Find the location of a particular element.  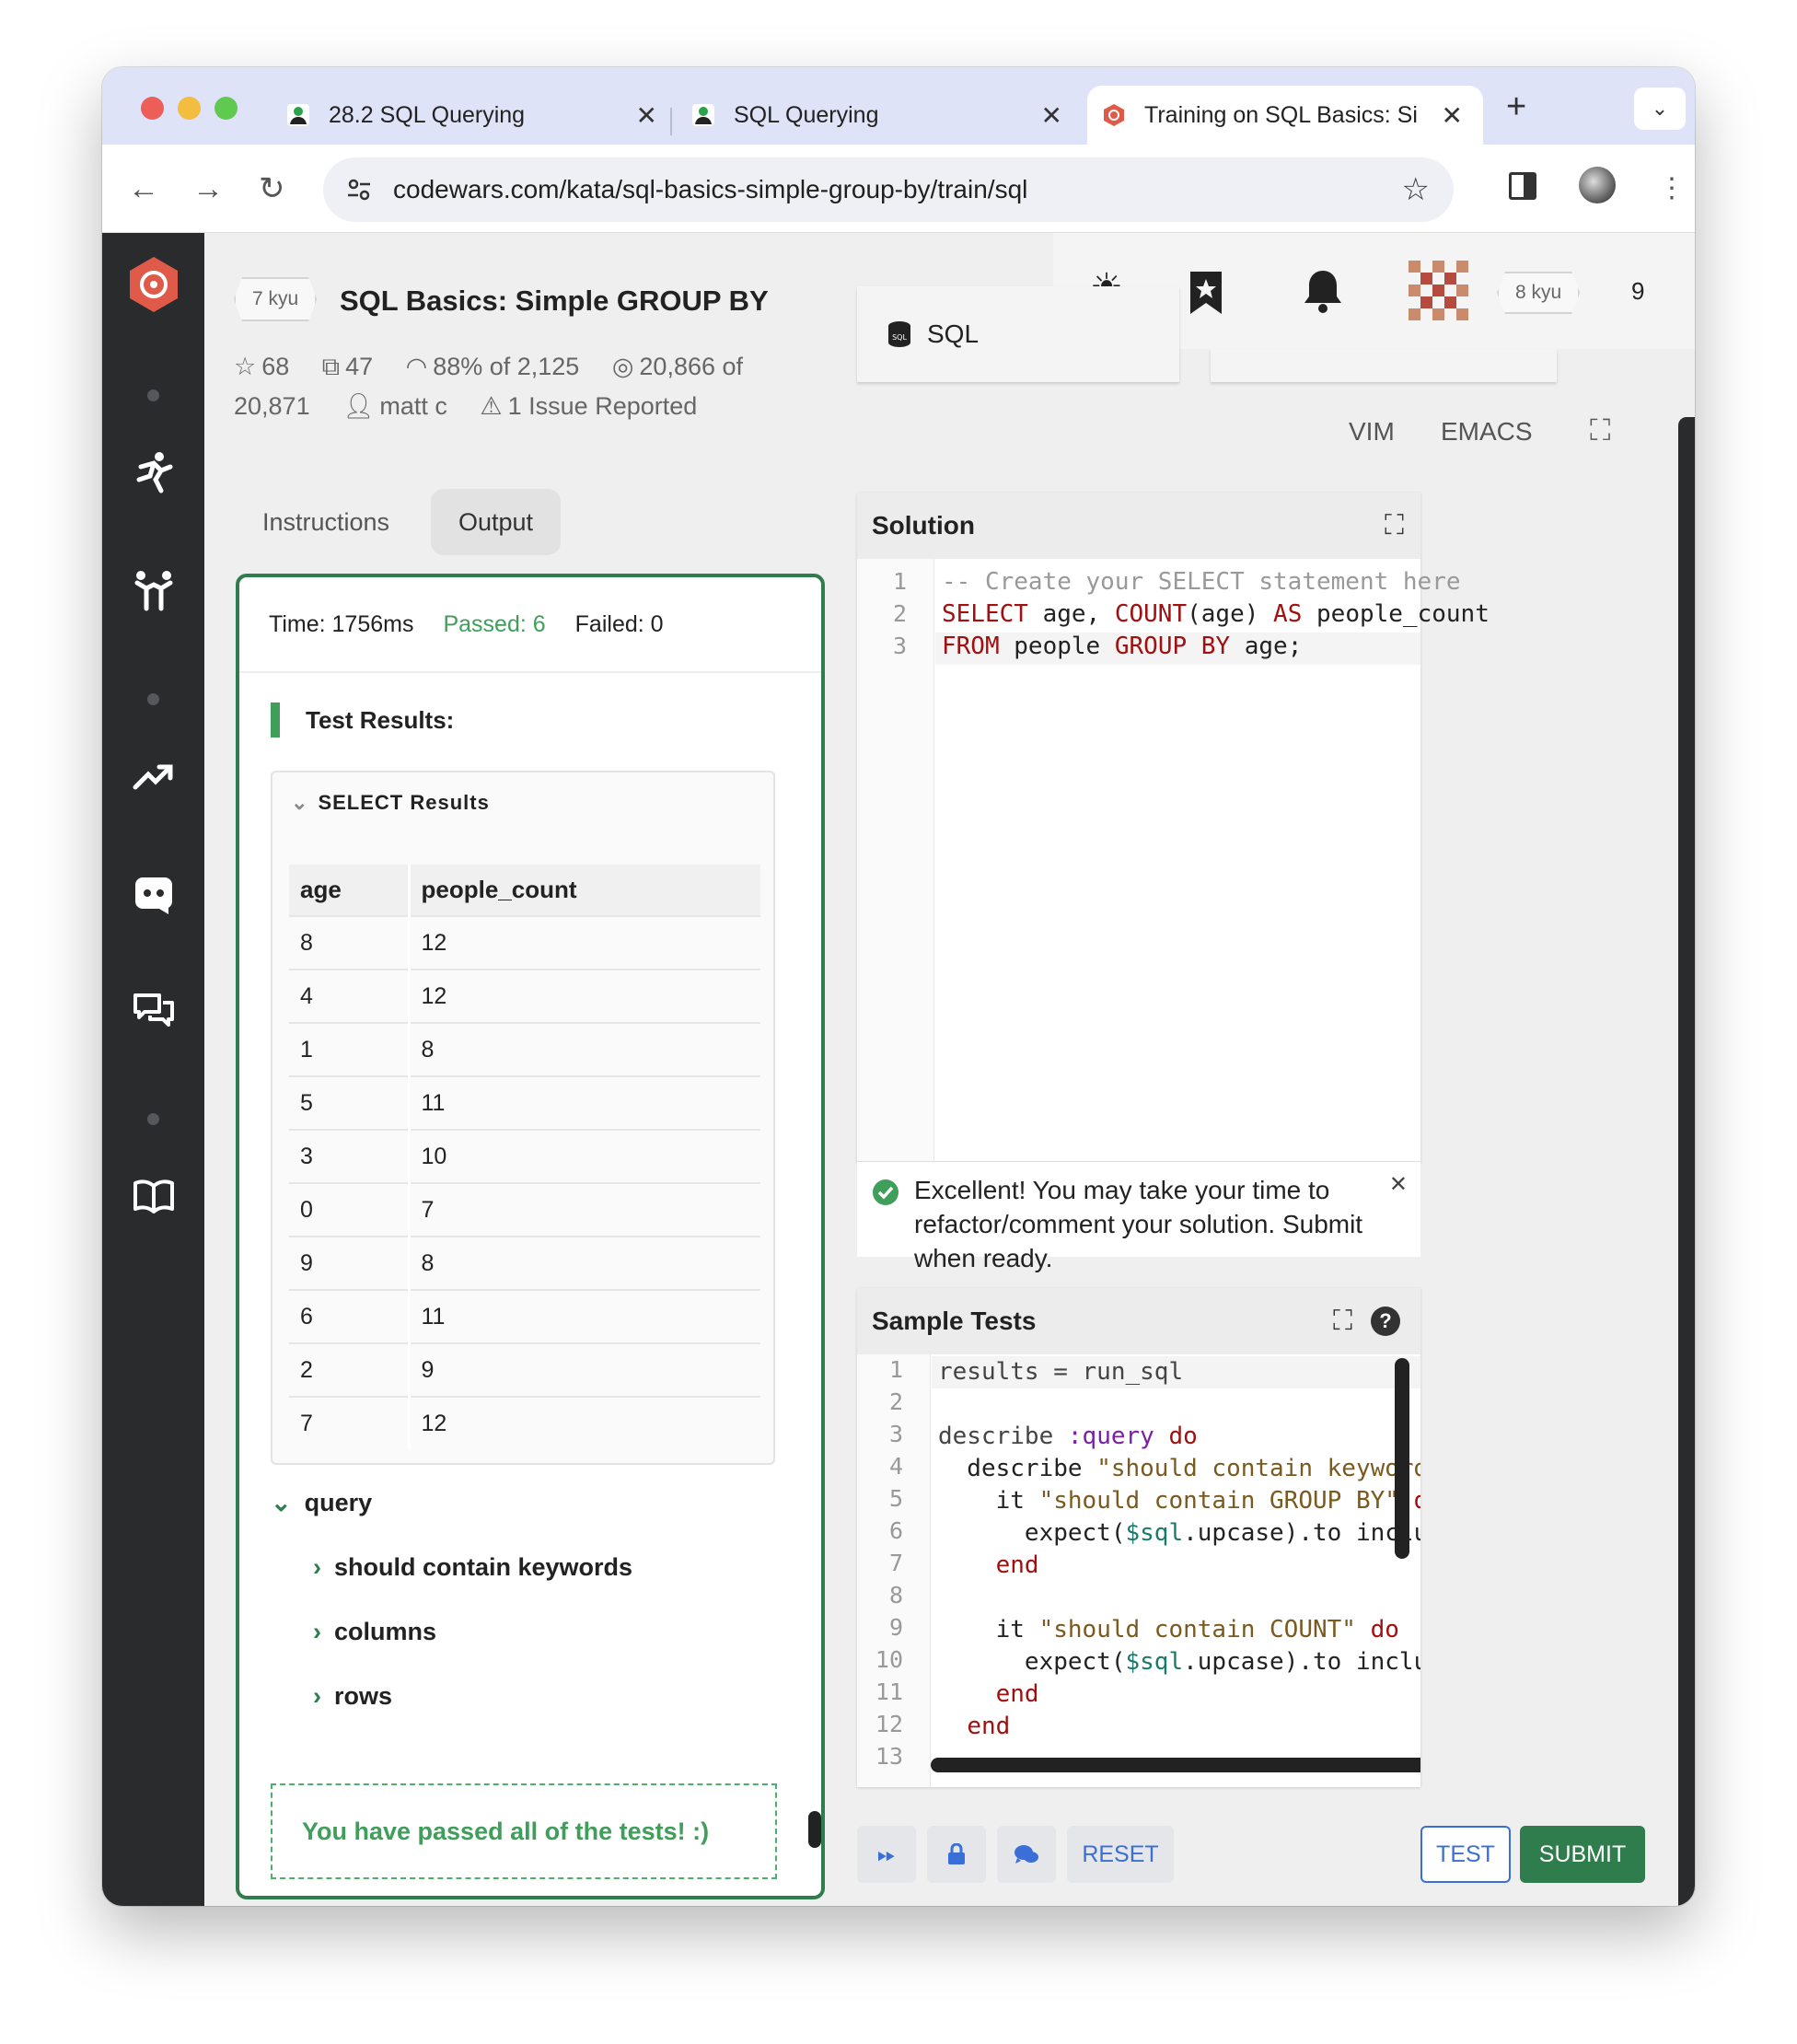

help-icon: ? is located at coordinates (1385, 1321).